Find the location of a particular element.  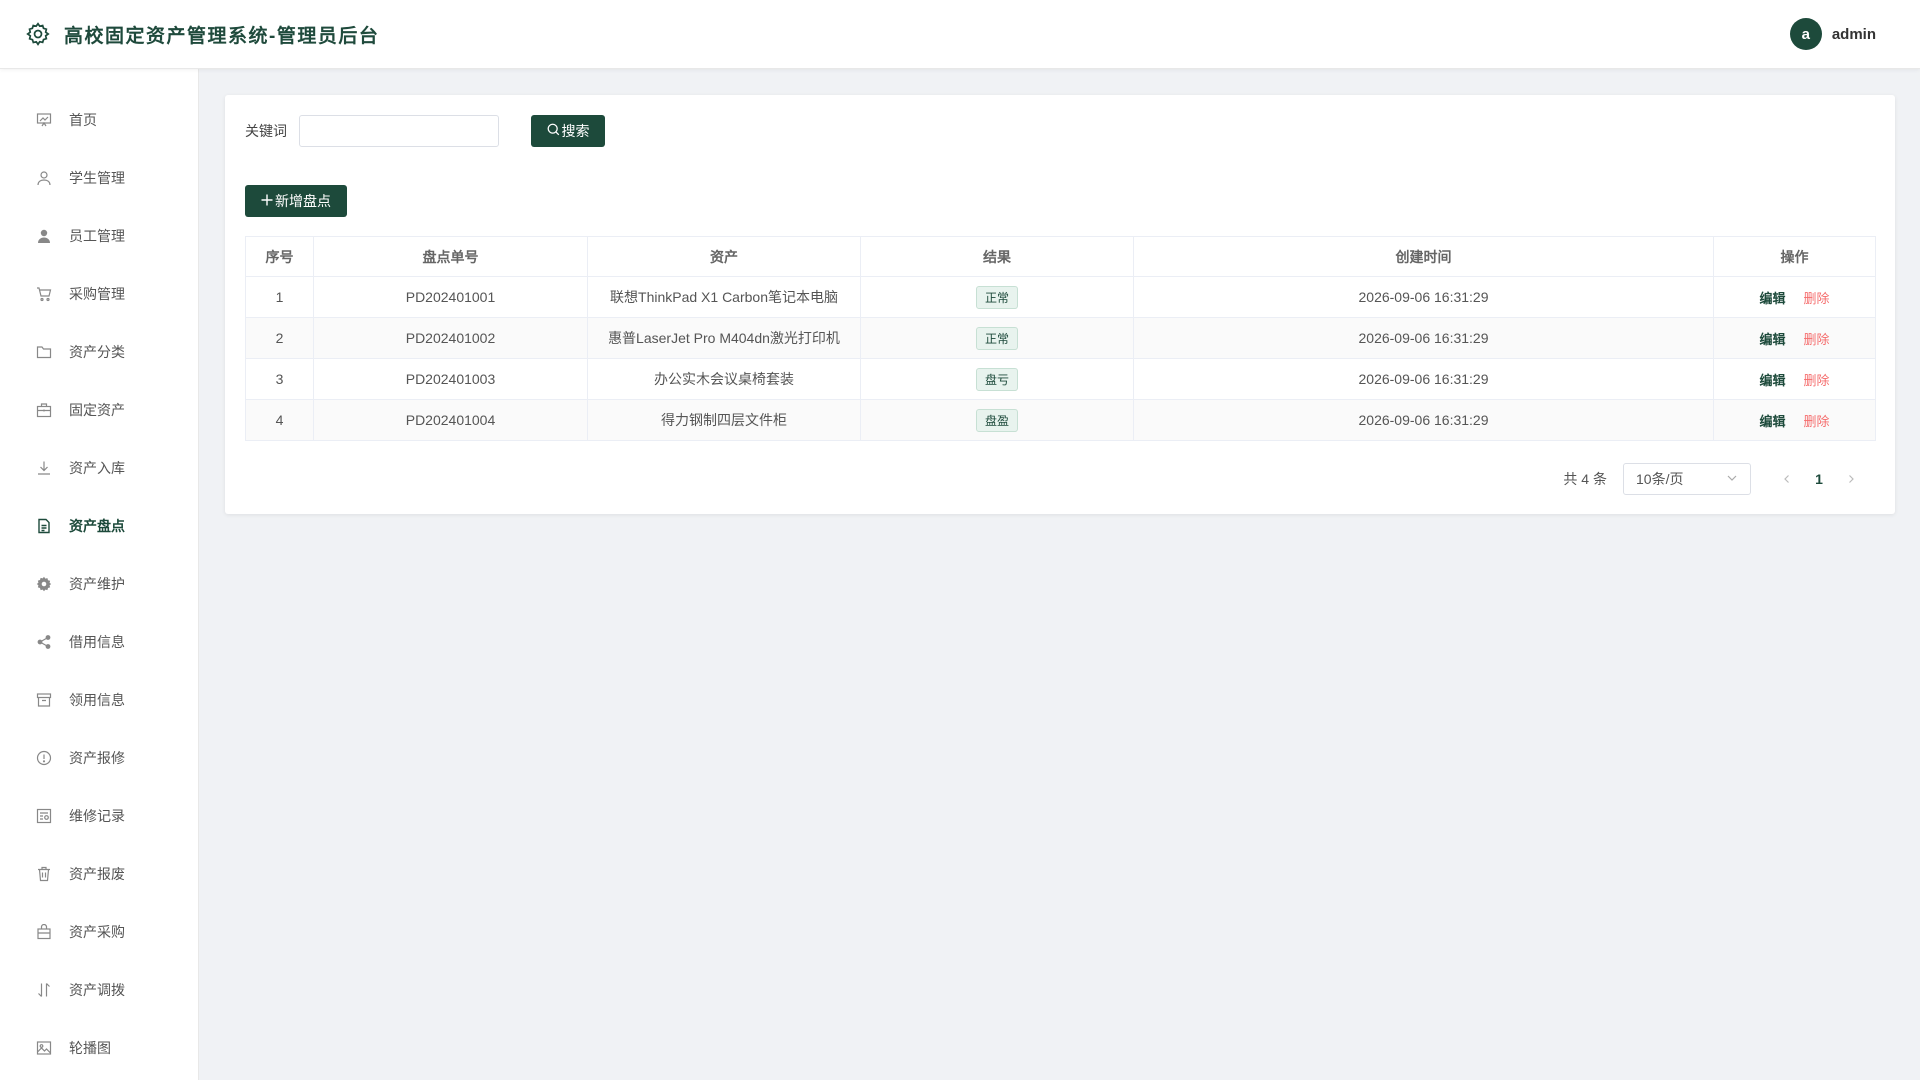

cell-result: 盘盈 is located at coordinates (997, 420).